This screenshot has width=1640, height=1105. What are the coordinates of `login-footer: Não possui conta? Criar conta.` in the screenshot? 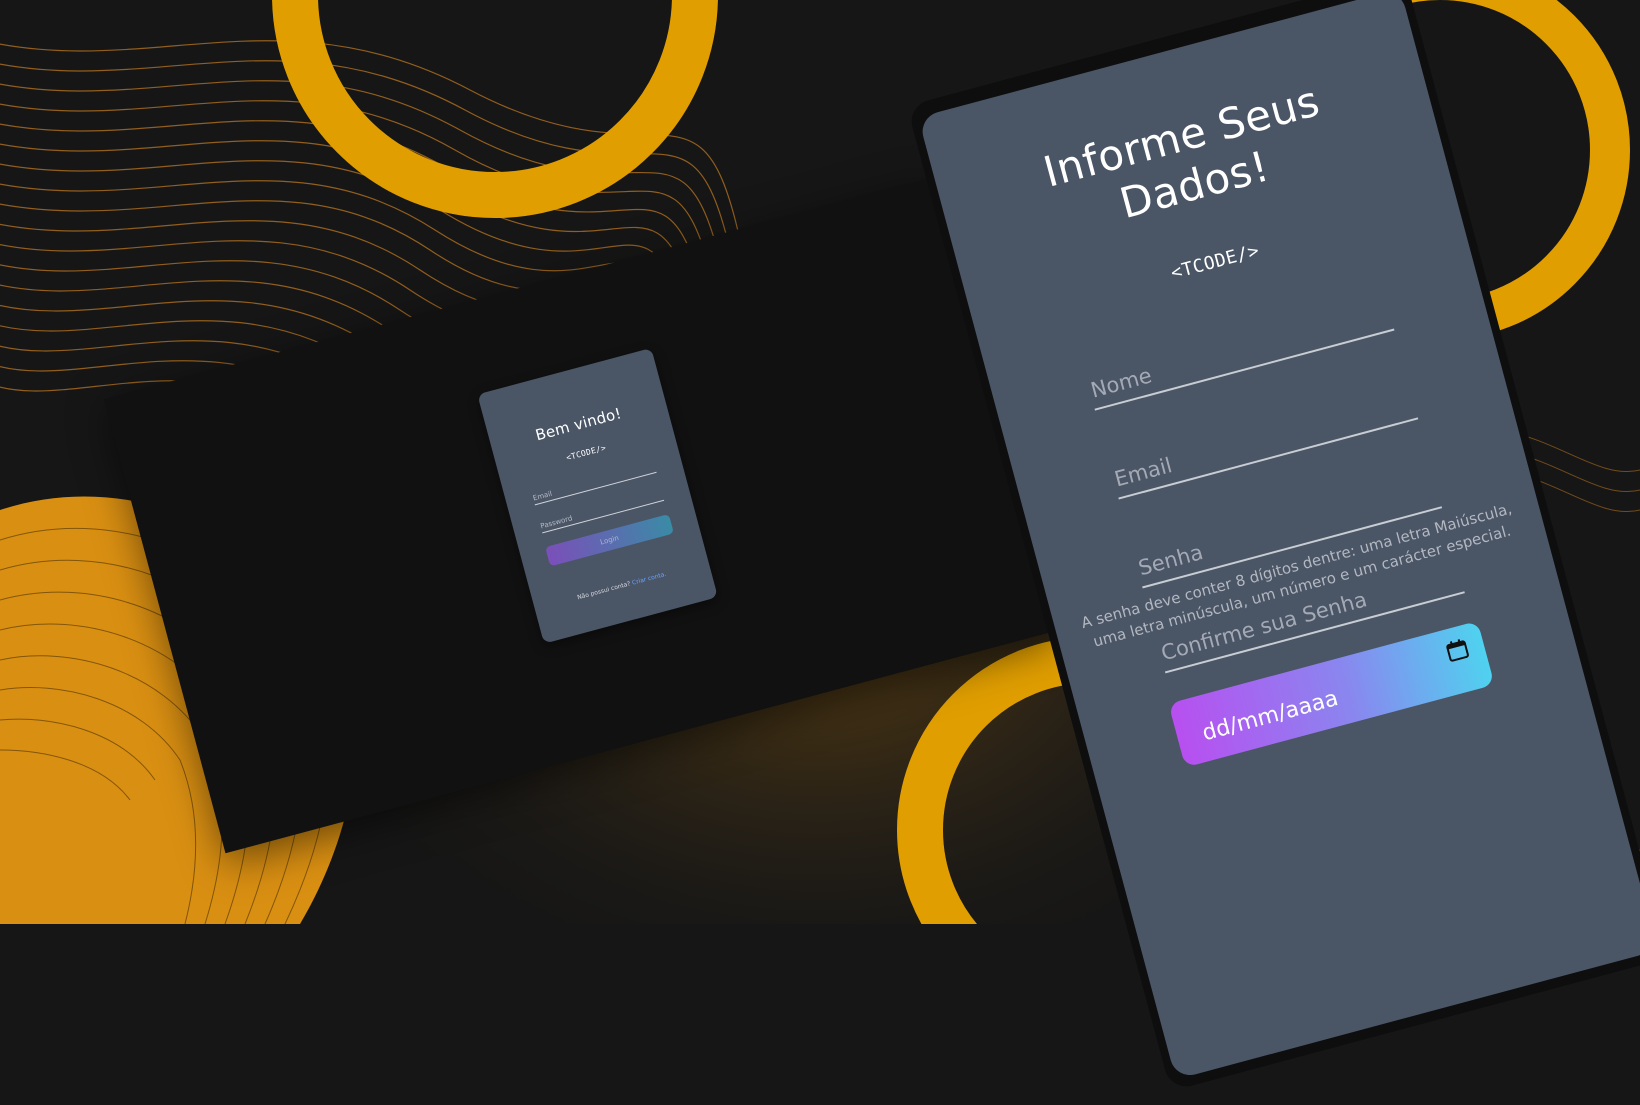 It's located at (622, 585).